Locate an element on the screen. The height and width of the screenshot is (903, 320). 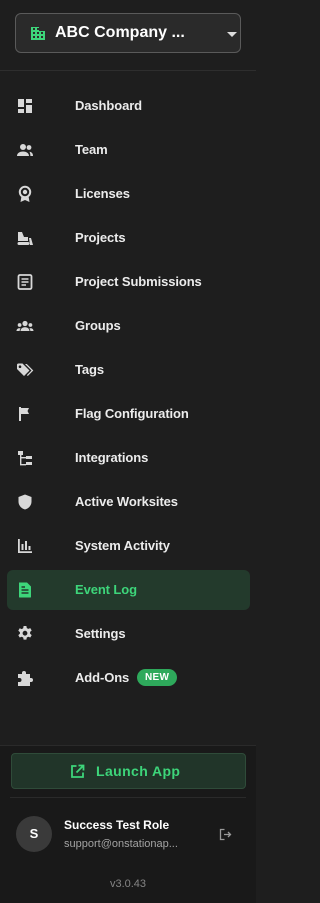
puzzle-icon is located at coordinates (25, 678).